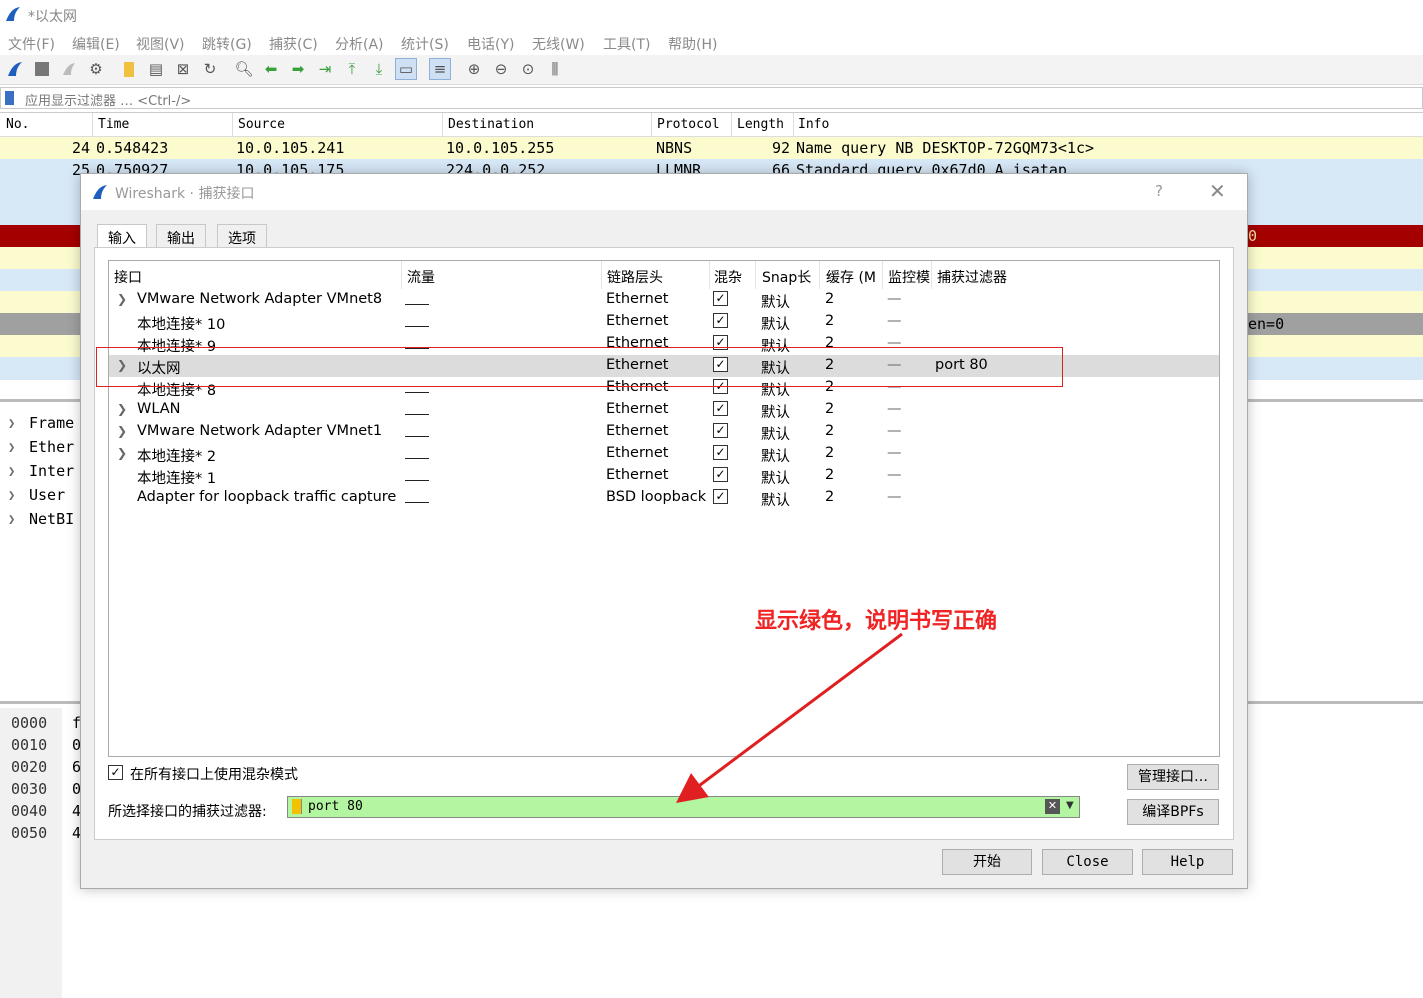 Image resolution: width=1423 pixels, height=998 pixels. What do you see at coordinates (1087, 862) in the screenshot?
I see `close-button: Close` at bounding box center [1087, 862].